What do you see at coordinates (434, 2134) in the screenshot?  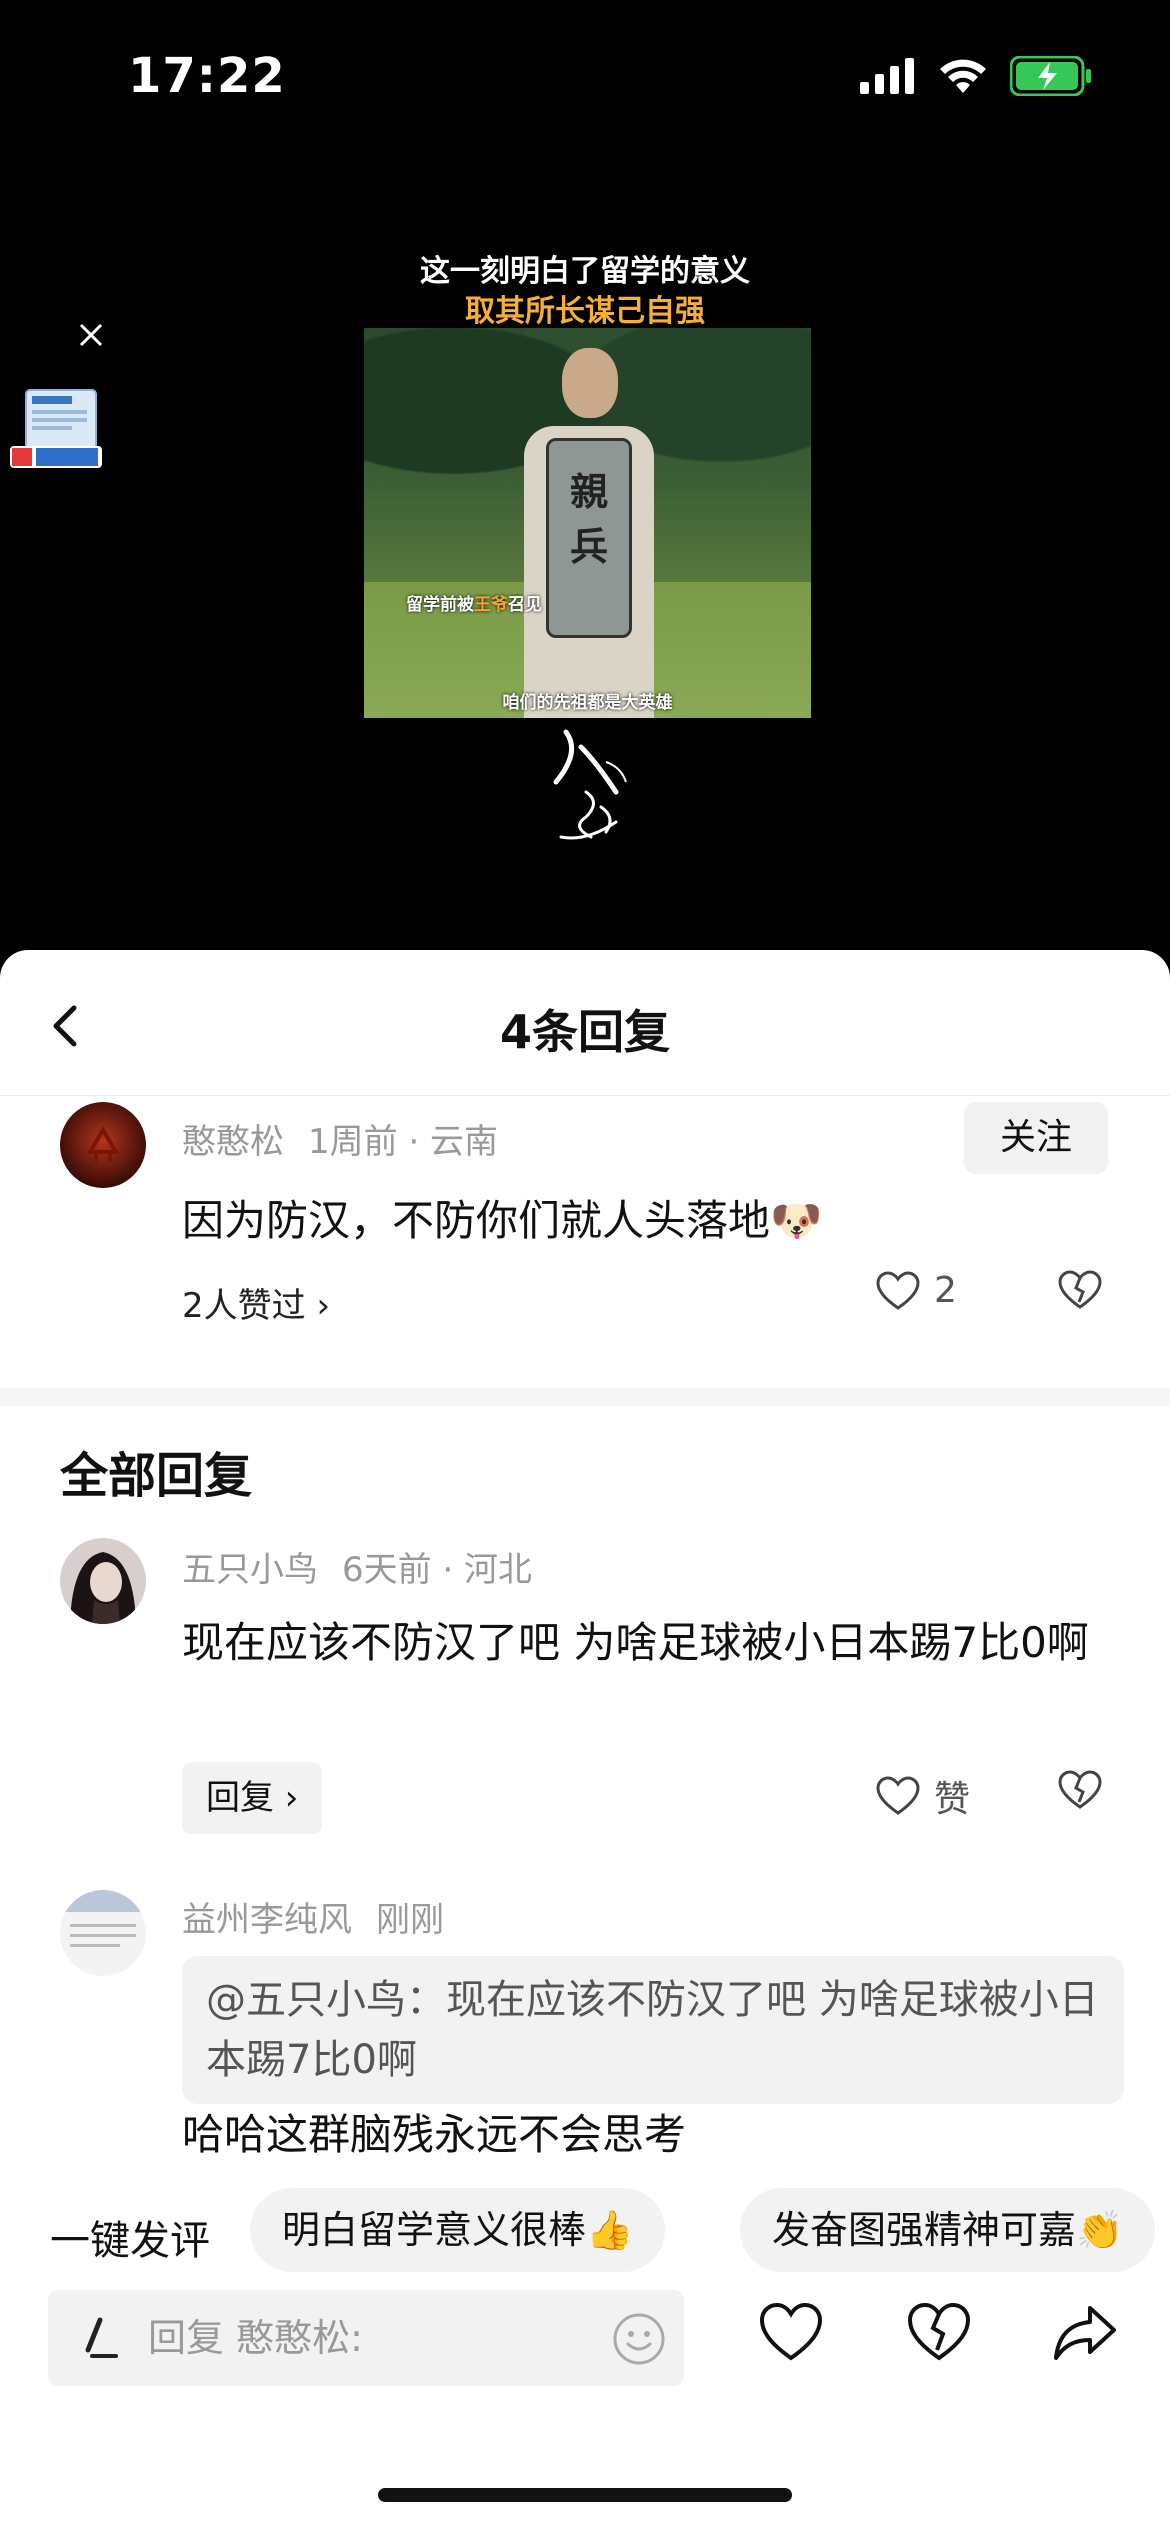 I see `reply-text: 哈哈这群脑残永远不会思考` at bounding box center [434, 2134].